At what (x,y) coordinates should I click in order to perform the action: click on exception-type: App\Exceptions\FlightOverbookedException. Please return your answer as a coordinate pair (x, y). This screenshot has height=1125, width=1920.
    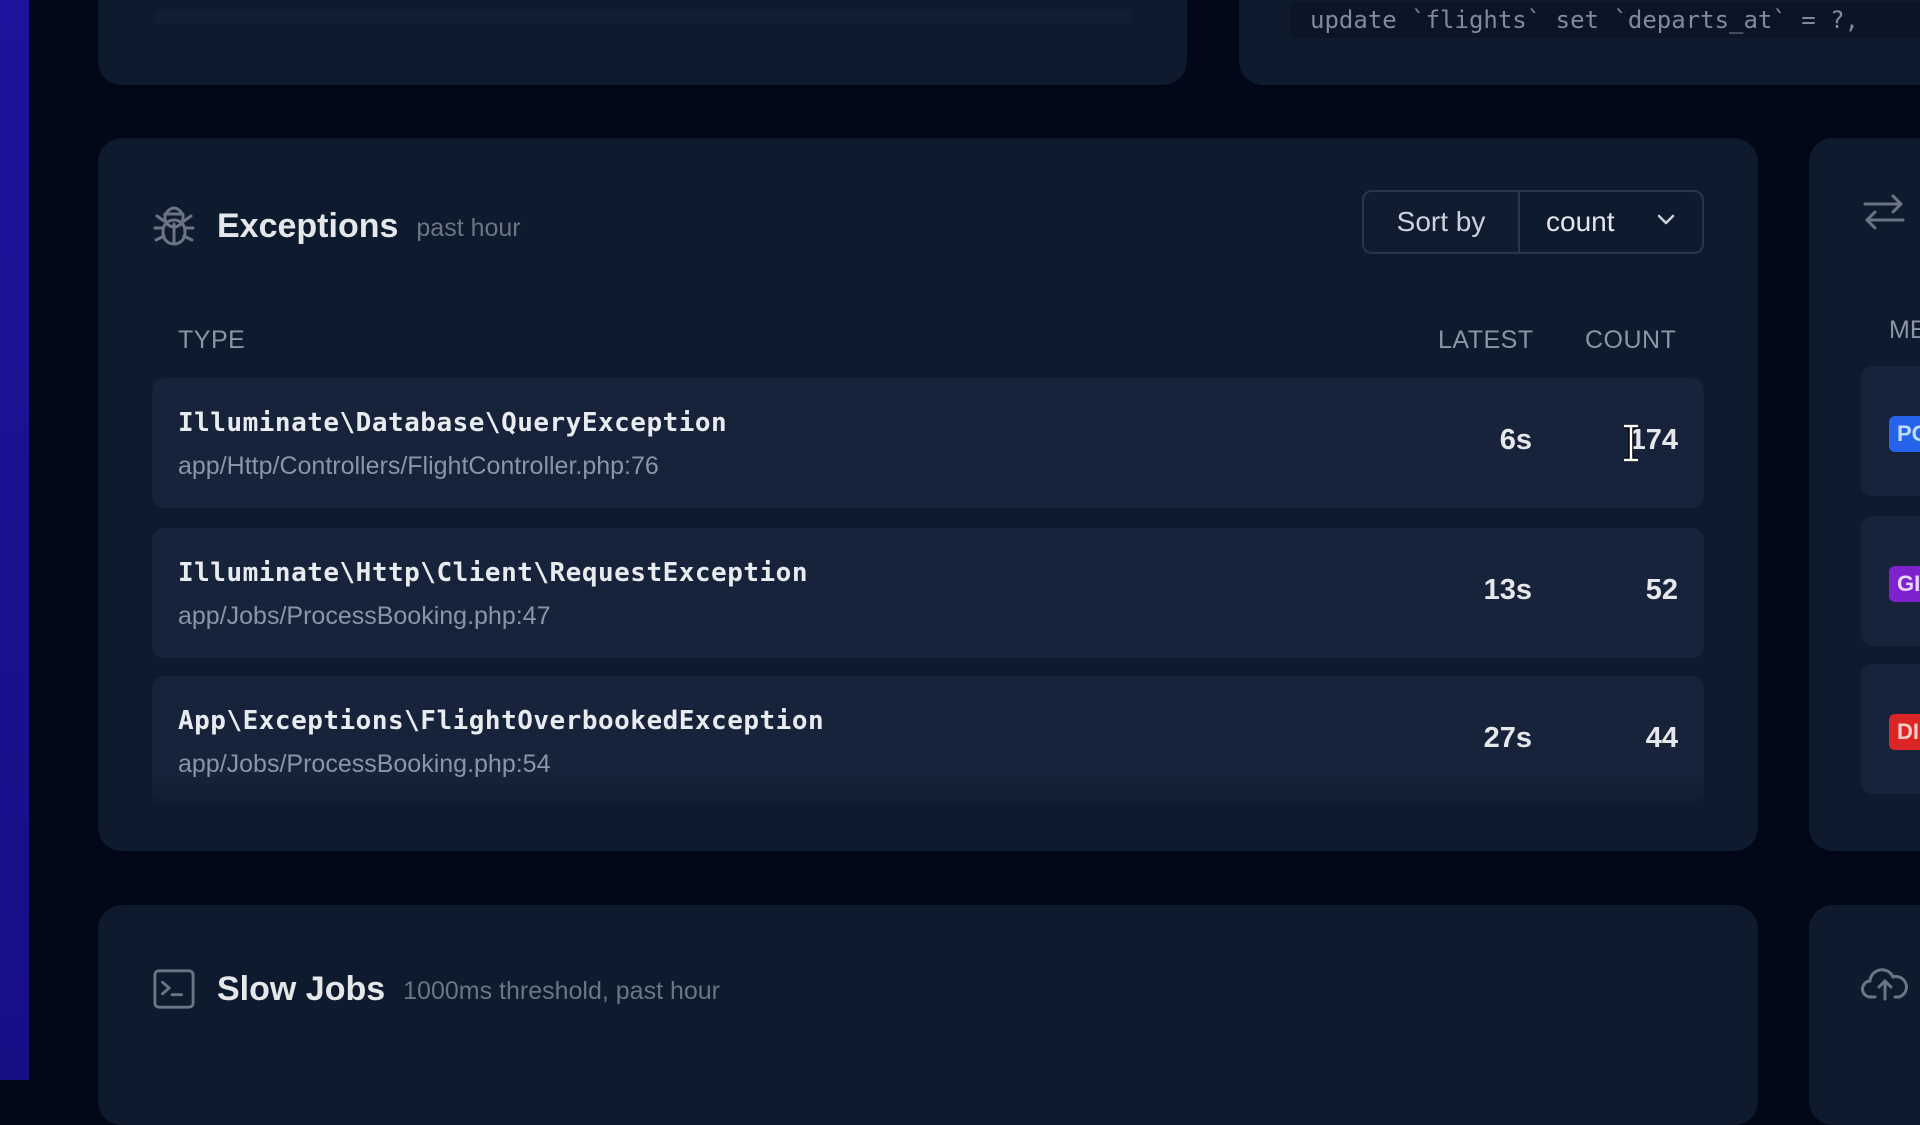
    Looking at the image, I should click on (501, 721).